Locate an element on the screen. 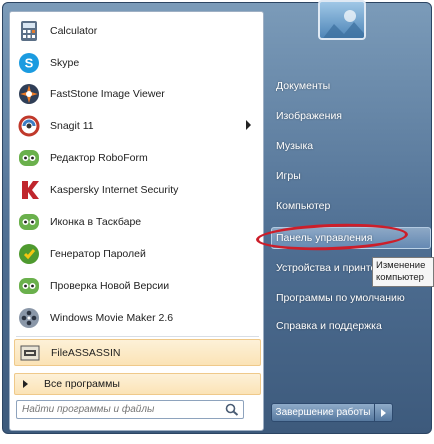  program-item-check-version: Проверка Новой Версии is located at coordinates (137, 286).